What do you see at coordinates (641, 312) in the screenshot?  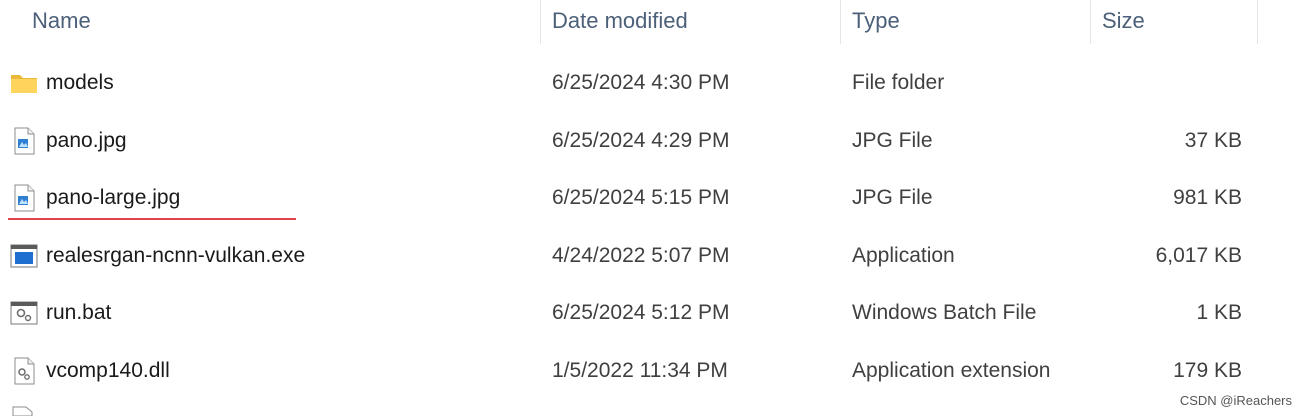 I see `file-date-modified: 6/25/2024 5:12 PM` at bounding box center [641, 312].